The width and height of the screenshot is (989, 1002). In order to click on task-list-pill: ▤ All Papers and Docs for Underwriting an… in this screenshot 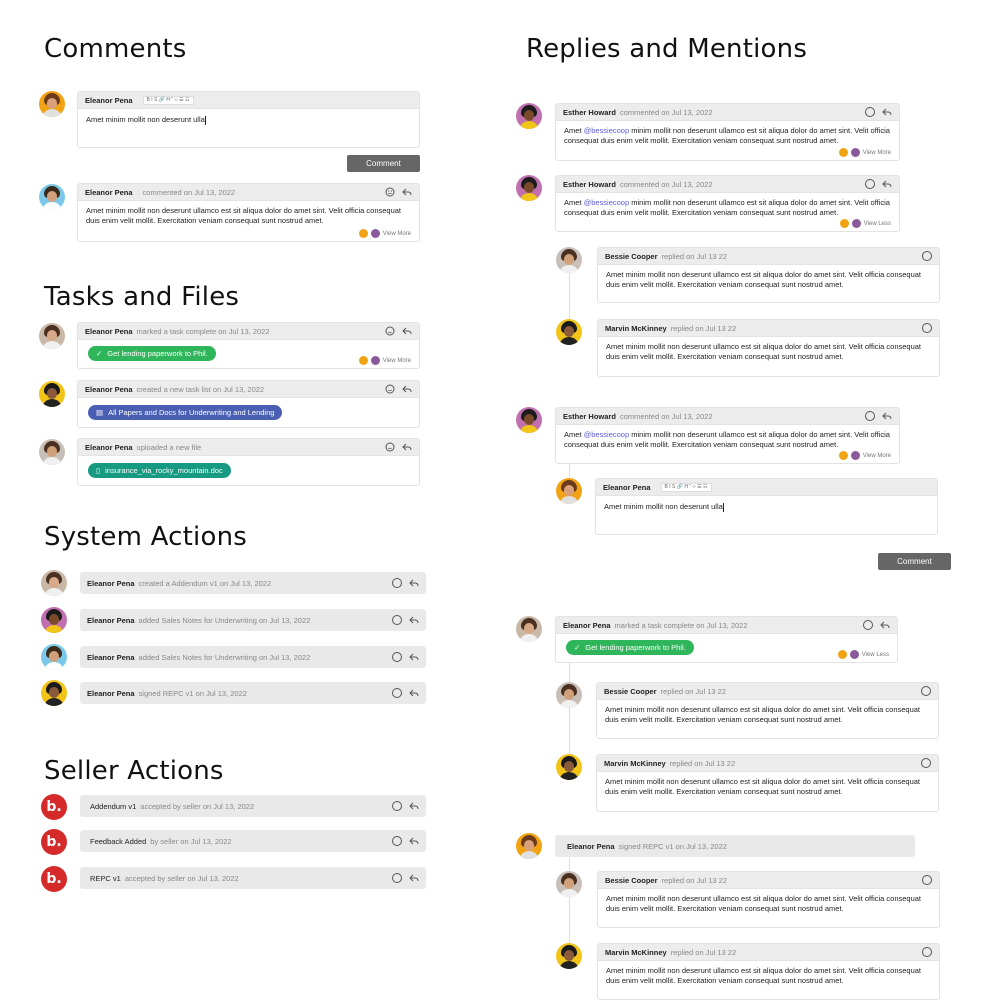, I will do `click(185, 412)`.